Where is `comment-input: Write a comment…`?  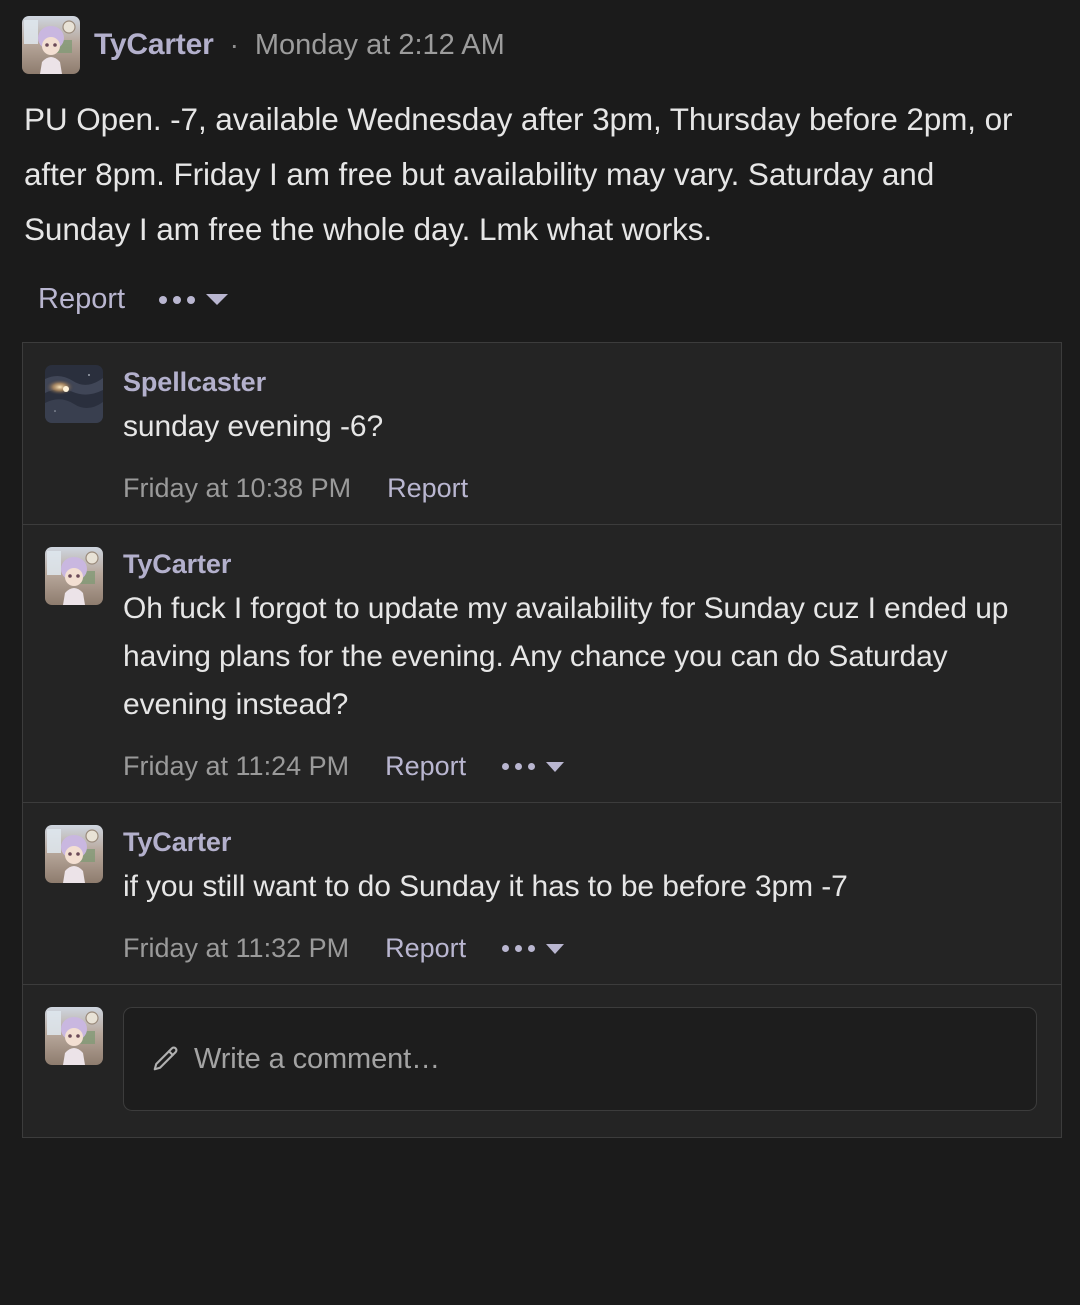
comment-input: Write a comment… is located at coordinates (580, 1059).